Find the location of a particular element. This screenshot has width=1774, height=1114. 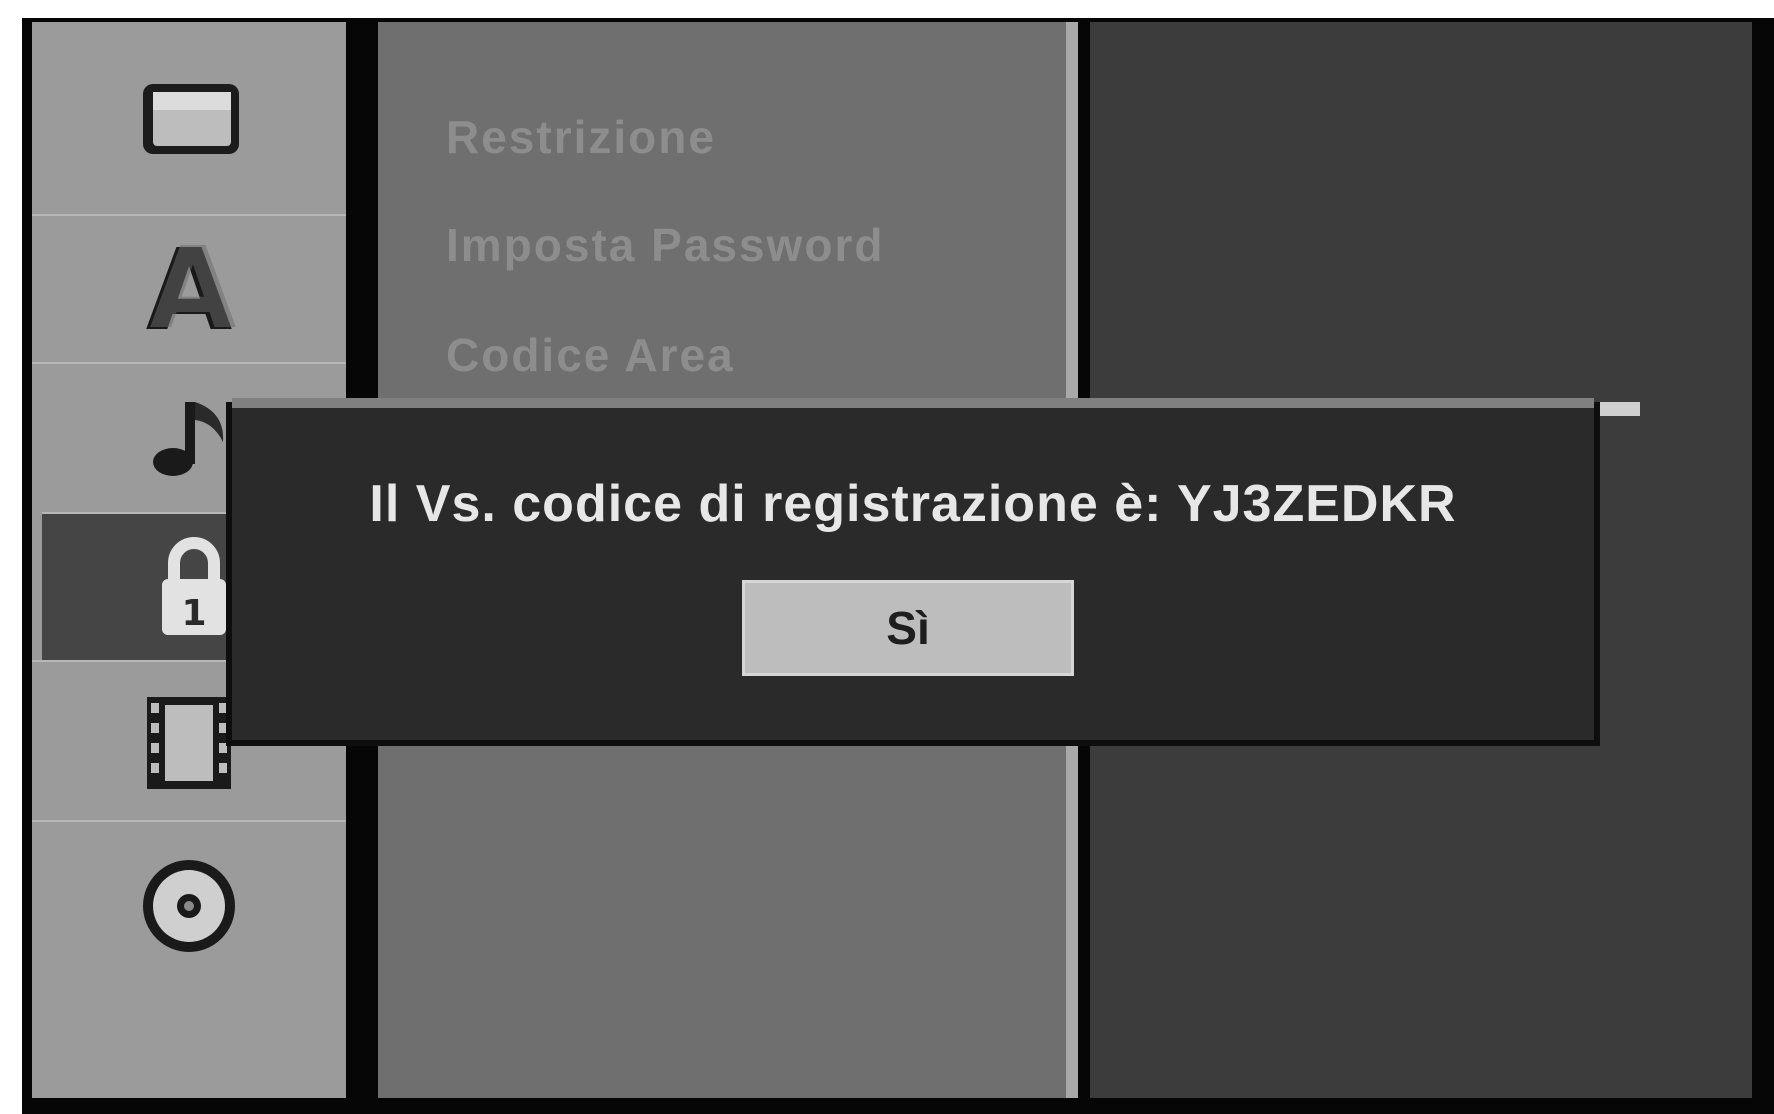

menu-item-restrizione: Restrizione is located at coordinates (581, 137).